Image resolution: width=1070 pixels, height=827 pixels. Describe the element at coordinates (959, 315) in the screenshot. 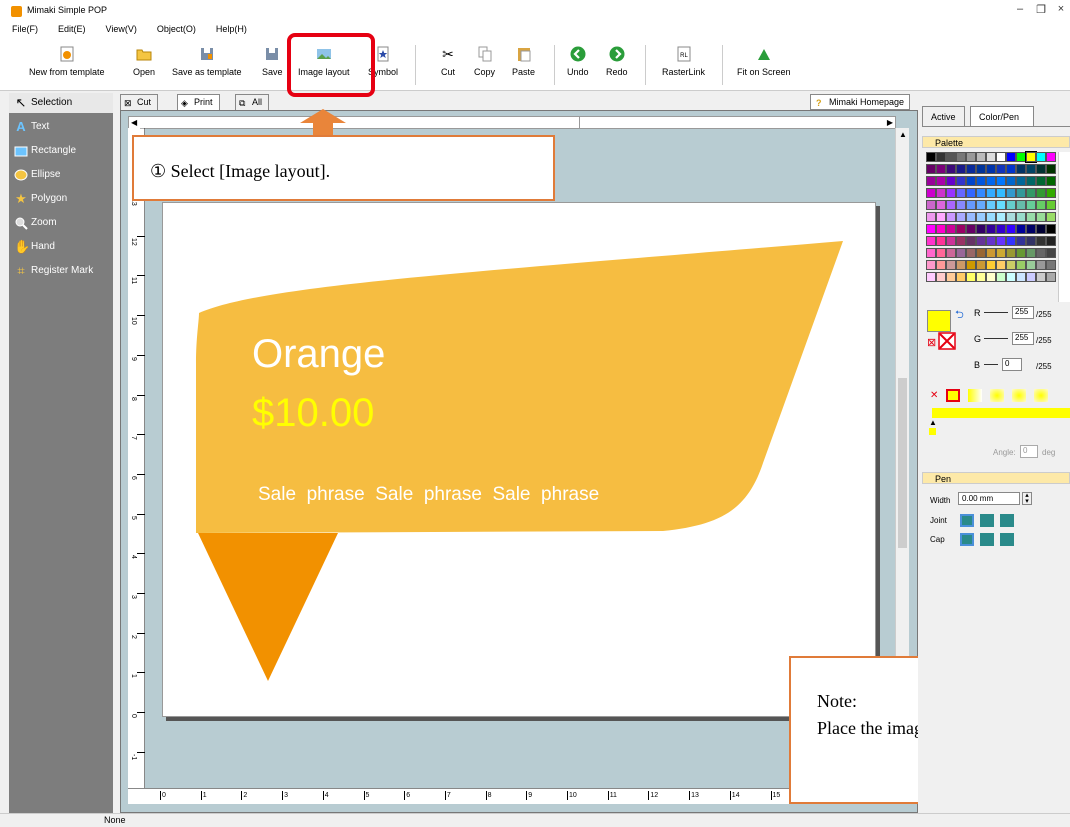

I see `swap-colors-icon: ⮌` at that location.